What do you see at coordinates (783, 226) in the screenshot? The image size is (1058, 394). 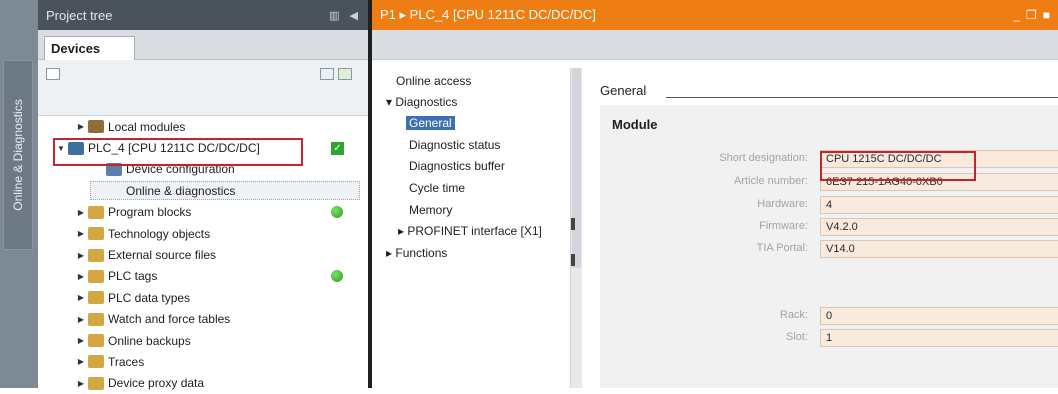 I see `field-label: Firmware:` at bounding box center [783, 226].